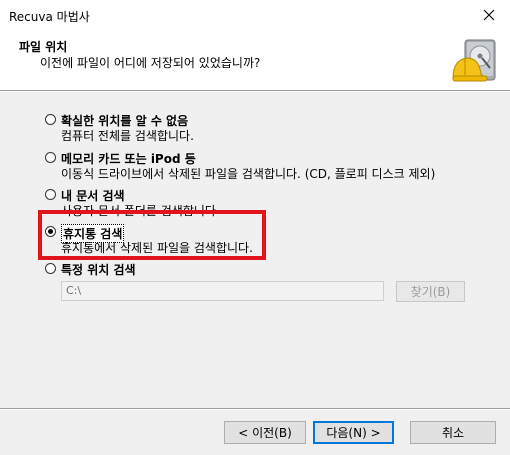 The height and width of the screenshot is (455, 510). What do you see at coordinates (50, 231) in the screenshot?
I see `radio-recycle-bin` at bounding box center [50, 231].